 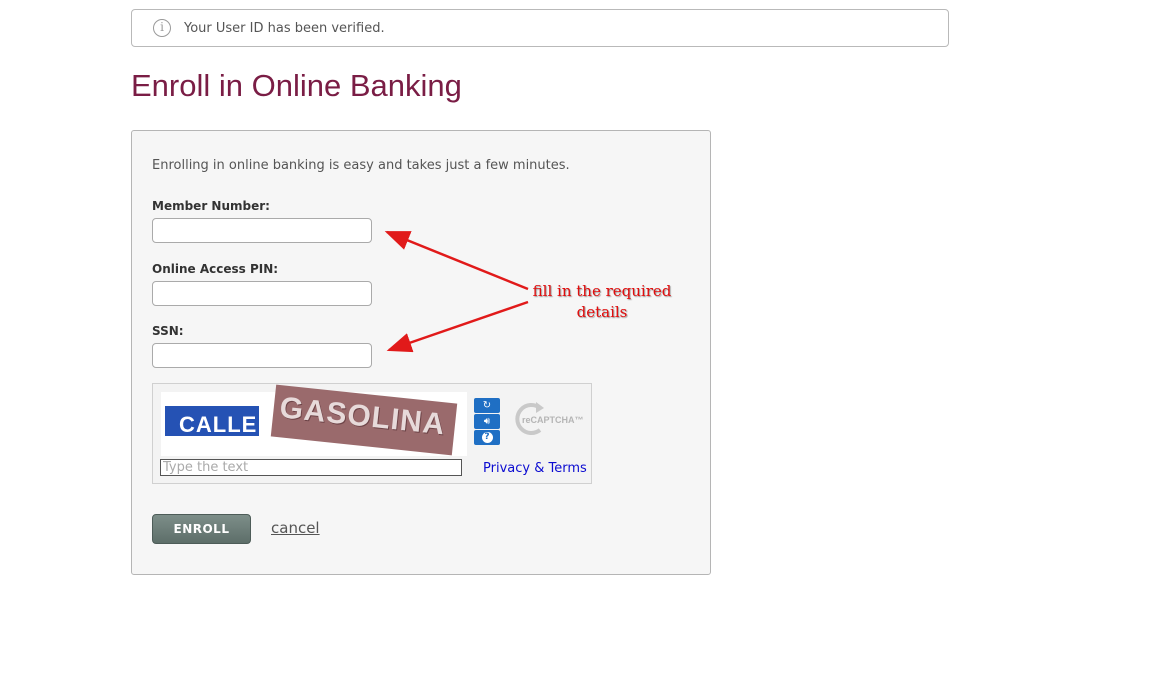 What do you see at coordinates (602, 312) in the screenshot?
I see `annotation-line-2: details` at bounding box center [602, 312].